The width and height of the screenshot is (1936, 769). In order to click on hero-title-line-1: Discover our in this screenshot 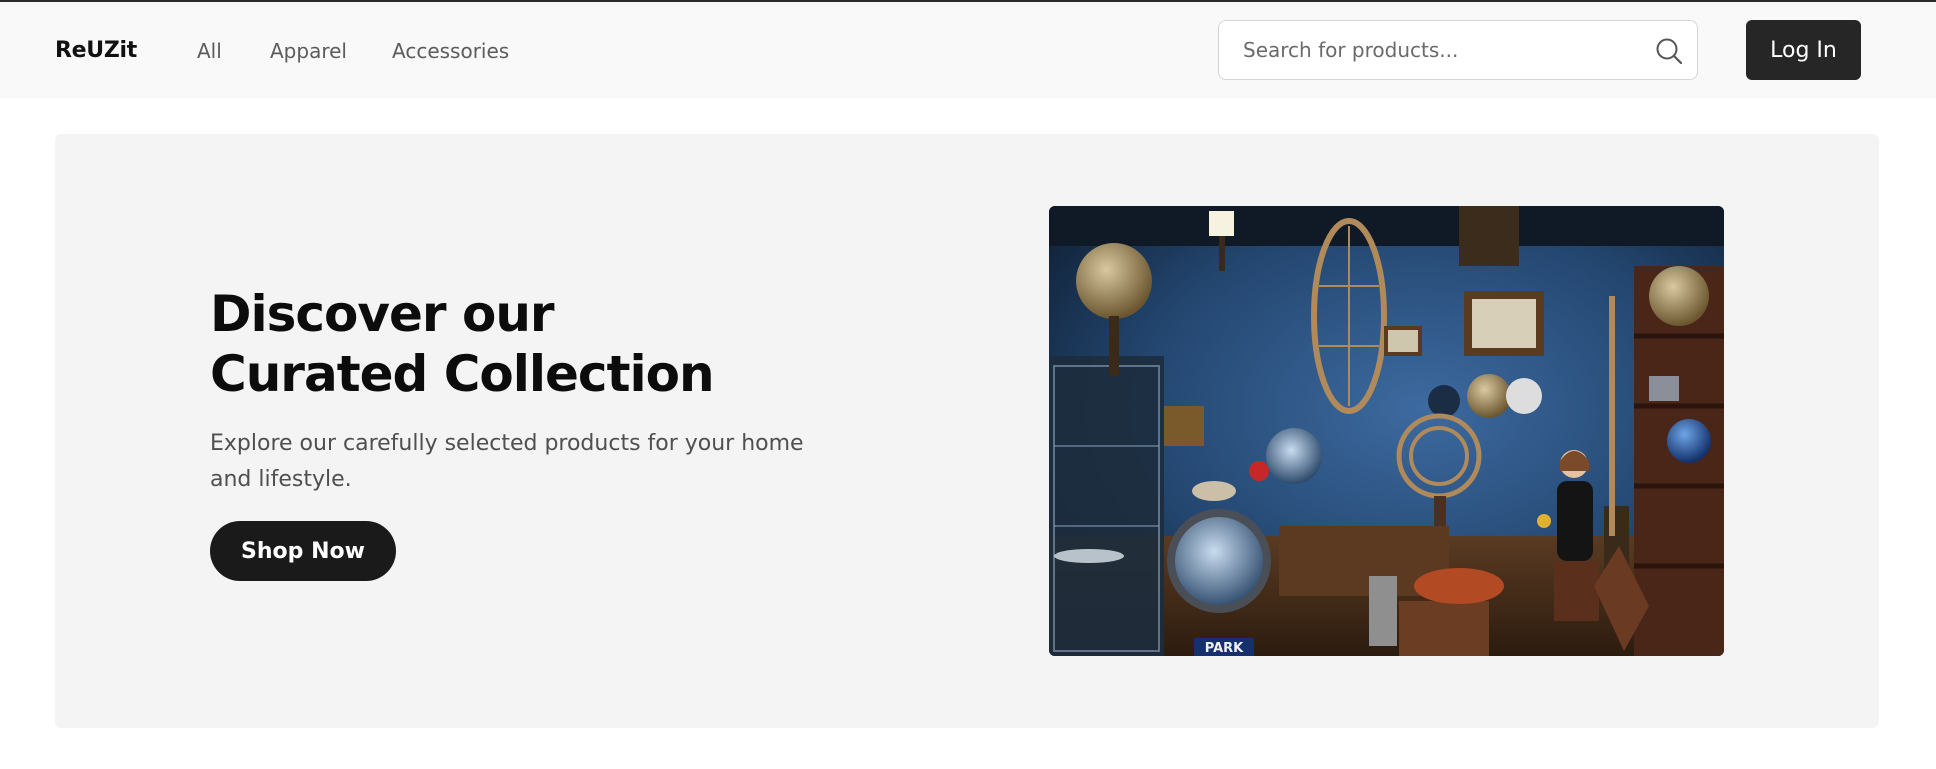, I will do `click(382, 314)`.